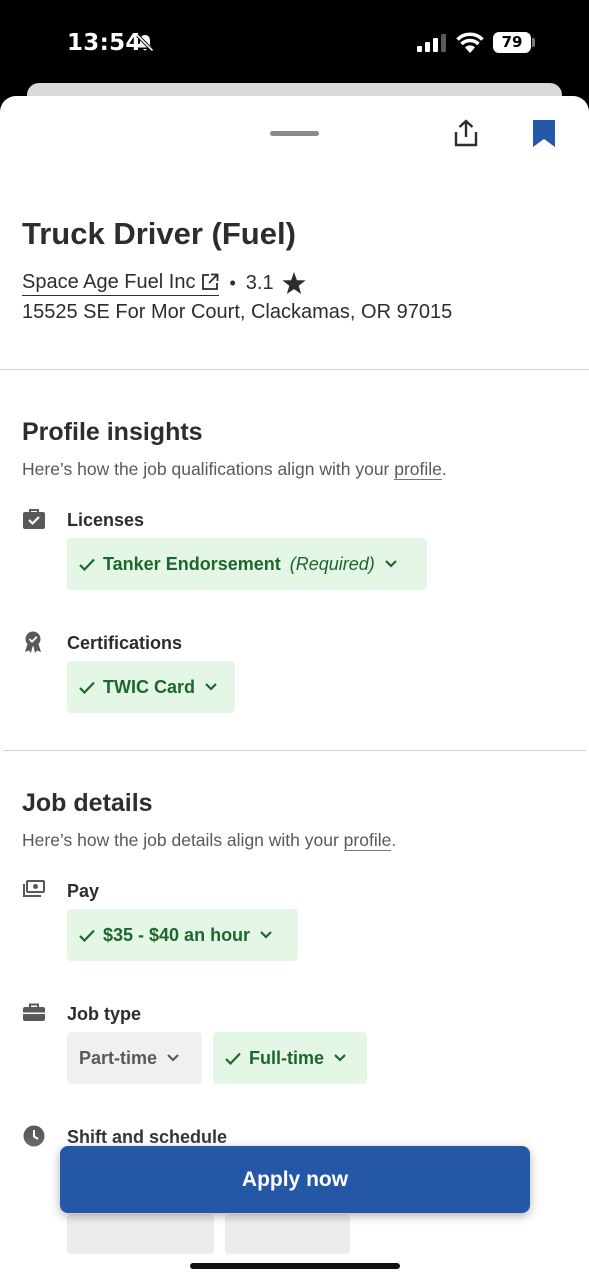 The image size is (589, 1280). I want to click on licenses-label: Licenses, so click(106, 520).